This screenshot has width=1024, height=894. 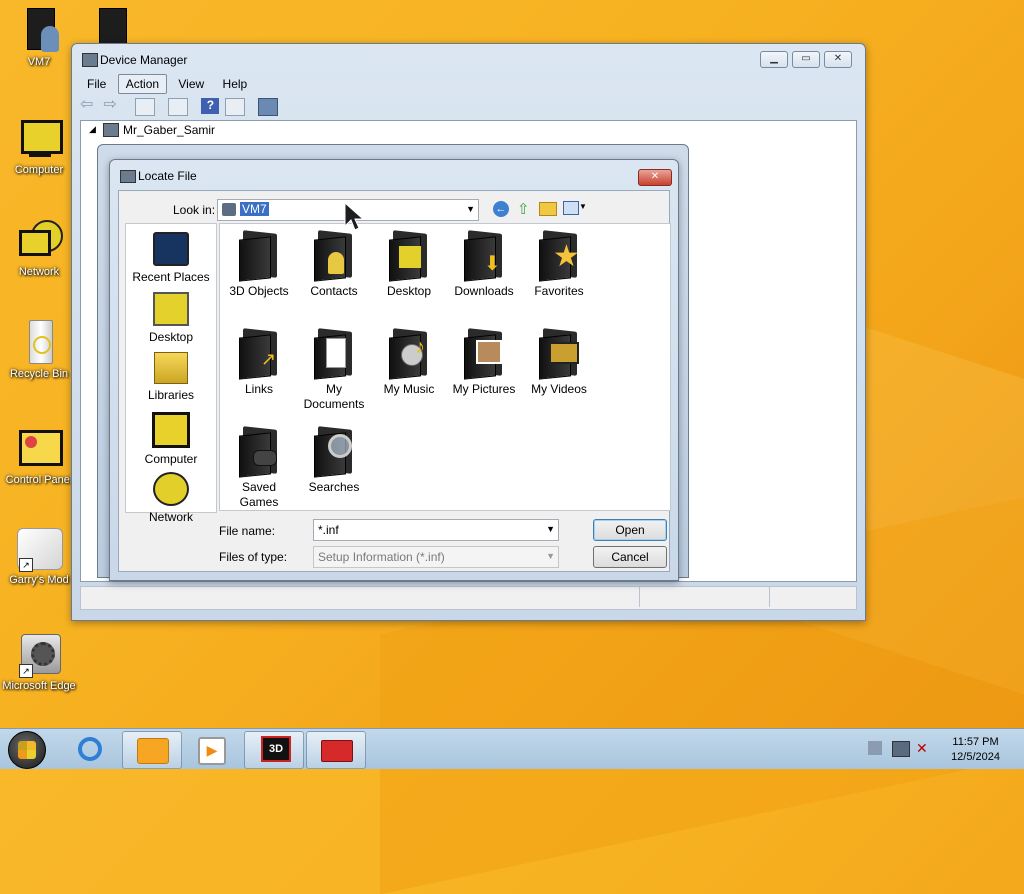 What do you see at coordinates (96, 84) in the screenshot?
I see `menu-file: File` at bounding box center [96, 84].